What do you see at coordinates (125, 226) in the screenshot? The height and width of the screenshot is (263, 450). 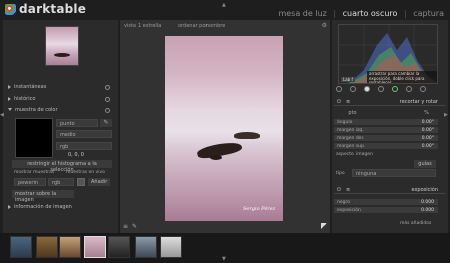 I see `stack-icon: ≡` at bounding box center [125, 226].